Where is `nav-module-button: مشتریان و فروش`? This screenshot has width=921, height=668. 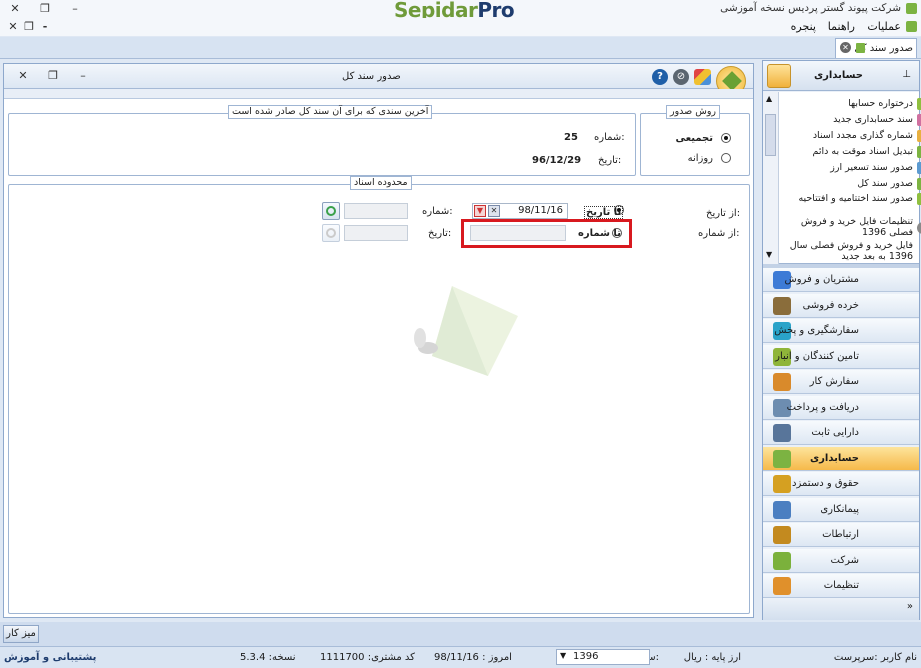
nav-module-button: مشتریان و فروش is located at coordinates (841, 280).